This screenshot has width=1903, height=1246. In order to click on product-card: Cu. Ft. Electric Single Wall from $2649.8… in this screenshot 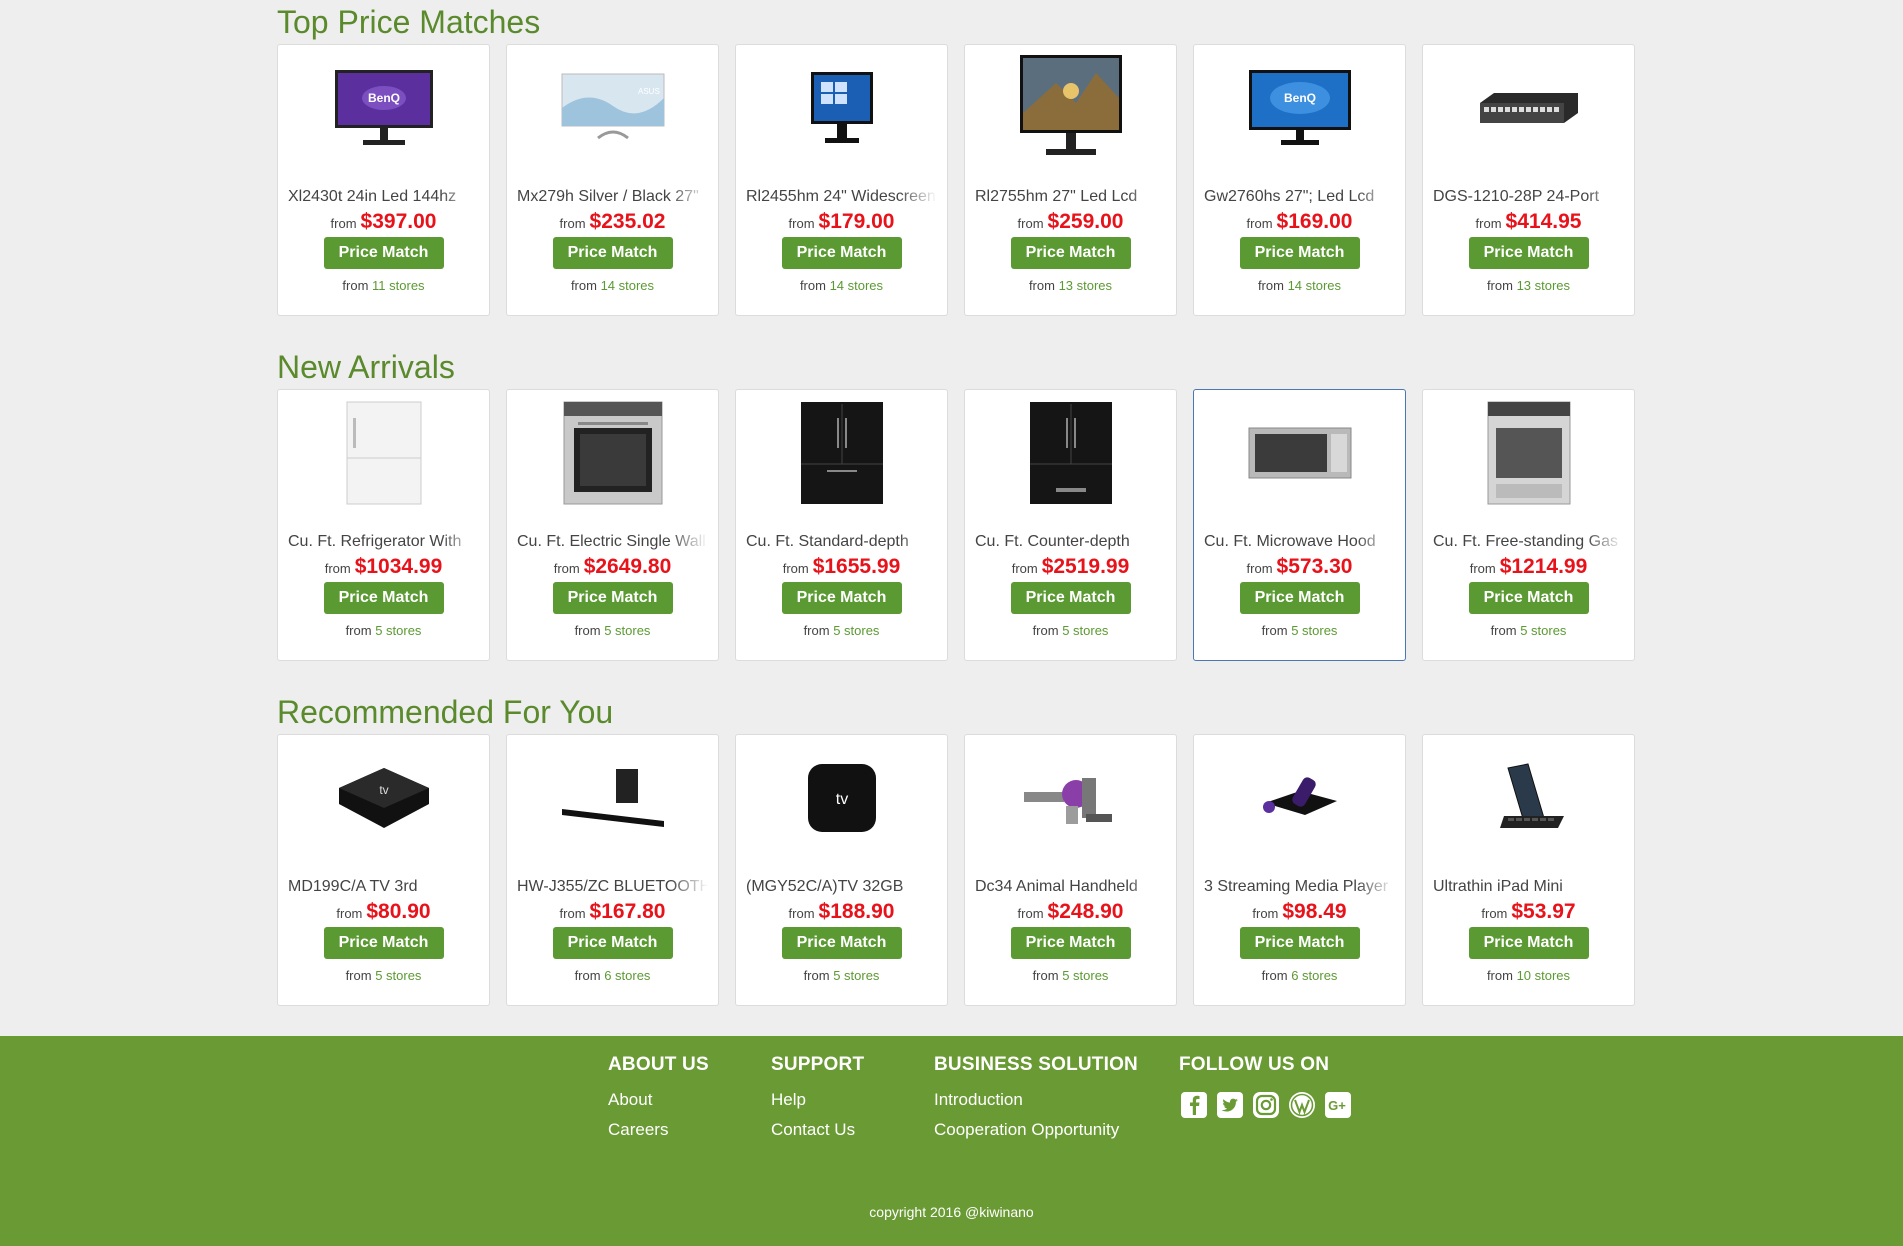, I will do `click(612, 525)`.